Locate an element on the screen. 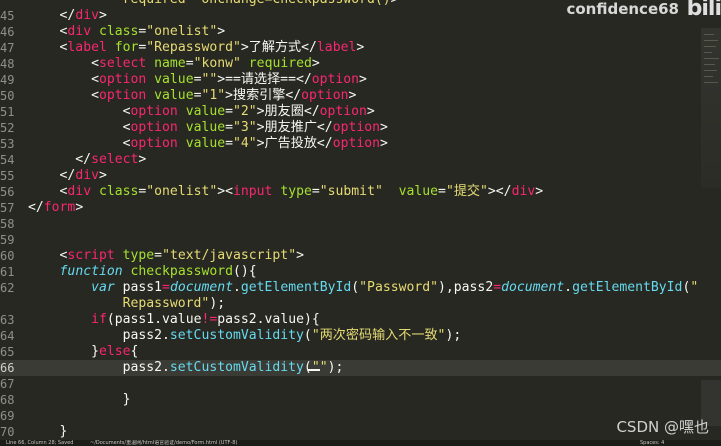 This screenshot has width=721, height=446. code-token: select is located at coordinates (122, 63).